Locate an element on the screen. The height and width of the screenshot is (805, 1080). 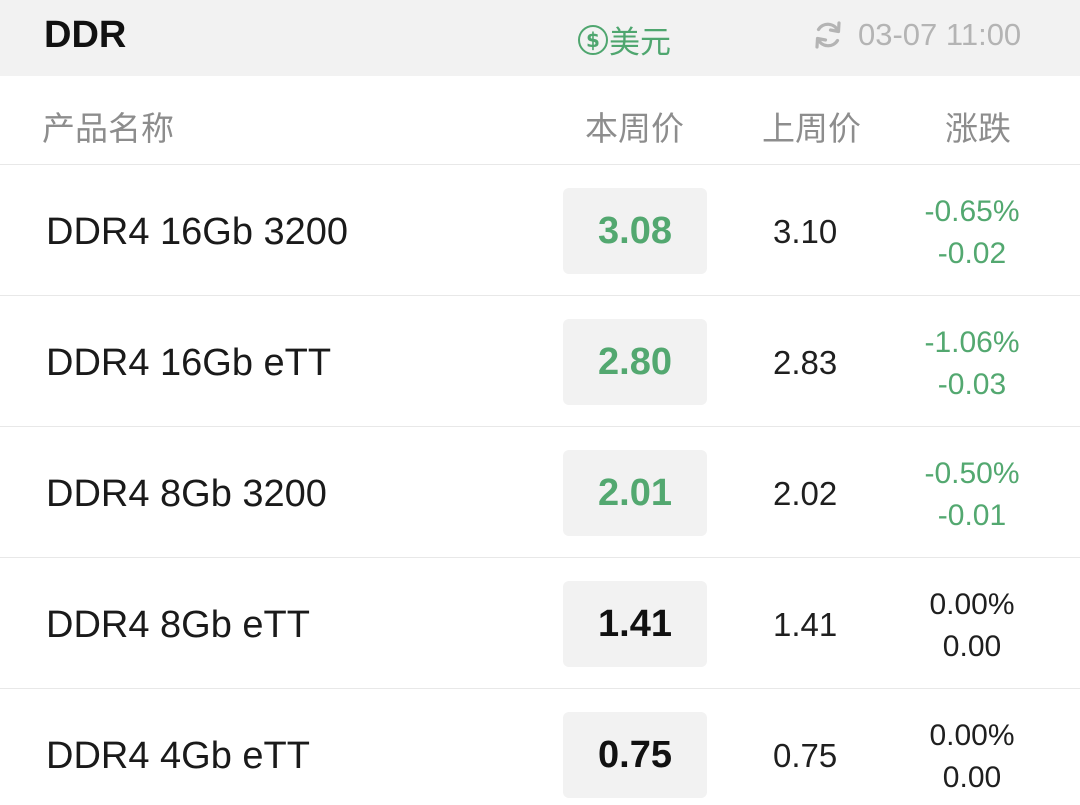
top-bar: DDR $ 美元 03-07 11:00 is located at coordinates (540, 38).